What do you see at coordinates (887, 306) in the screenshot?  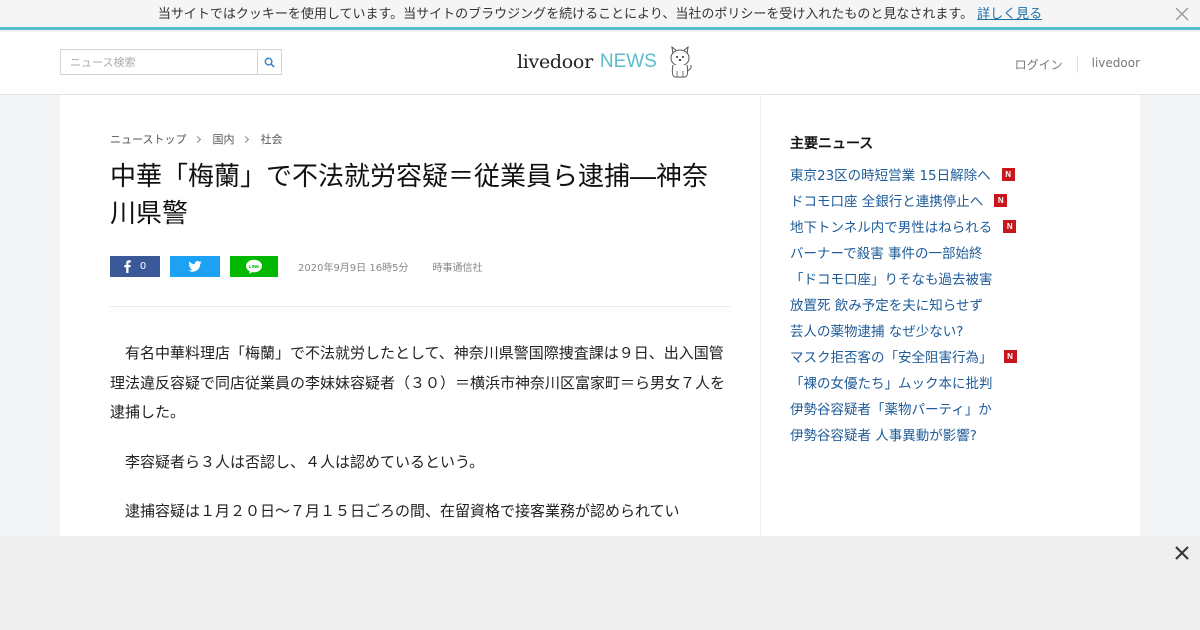 I see `top-news-item-text: 放置死 飲み予定を夫に知らせず` at bounding box center [887, 306].